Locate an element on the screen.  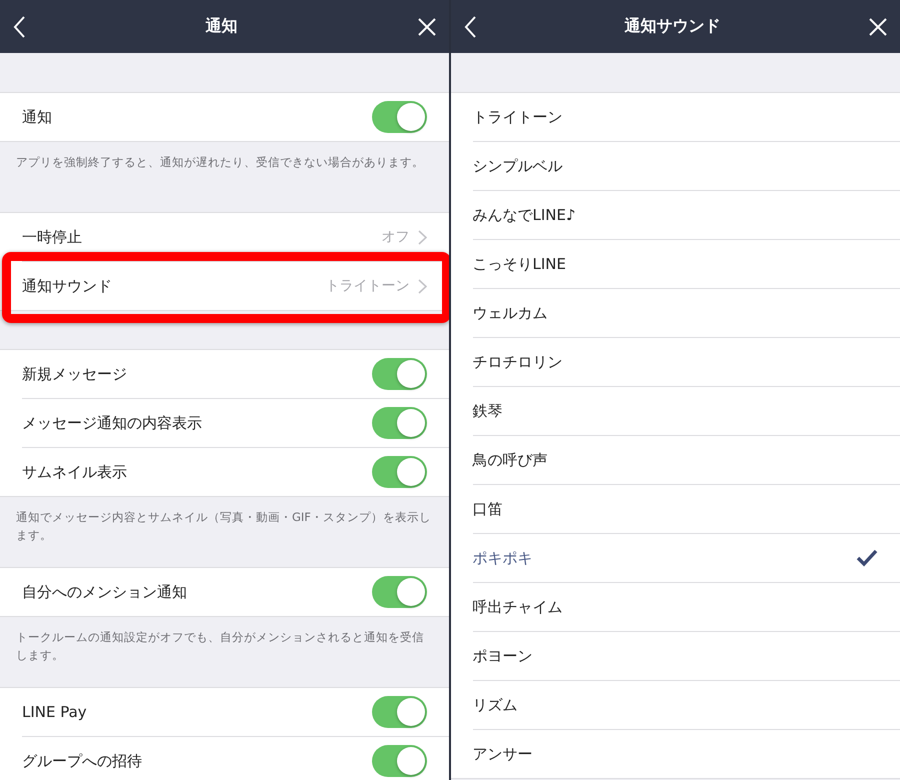
row-label: ポヨーン is located at coordinates (502, 656).